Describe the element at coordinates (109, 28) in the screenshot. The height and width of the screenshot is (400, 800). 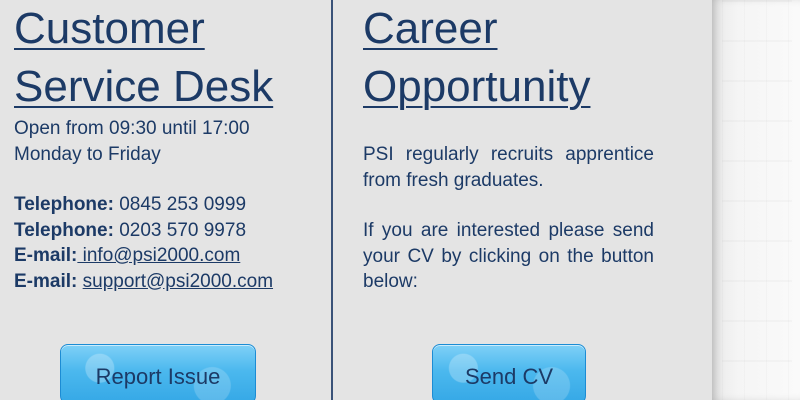
I see `heading-line-1: Customer` at that location.